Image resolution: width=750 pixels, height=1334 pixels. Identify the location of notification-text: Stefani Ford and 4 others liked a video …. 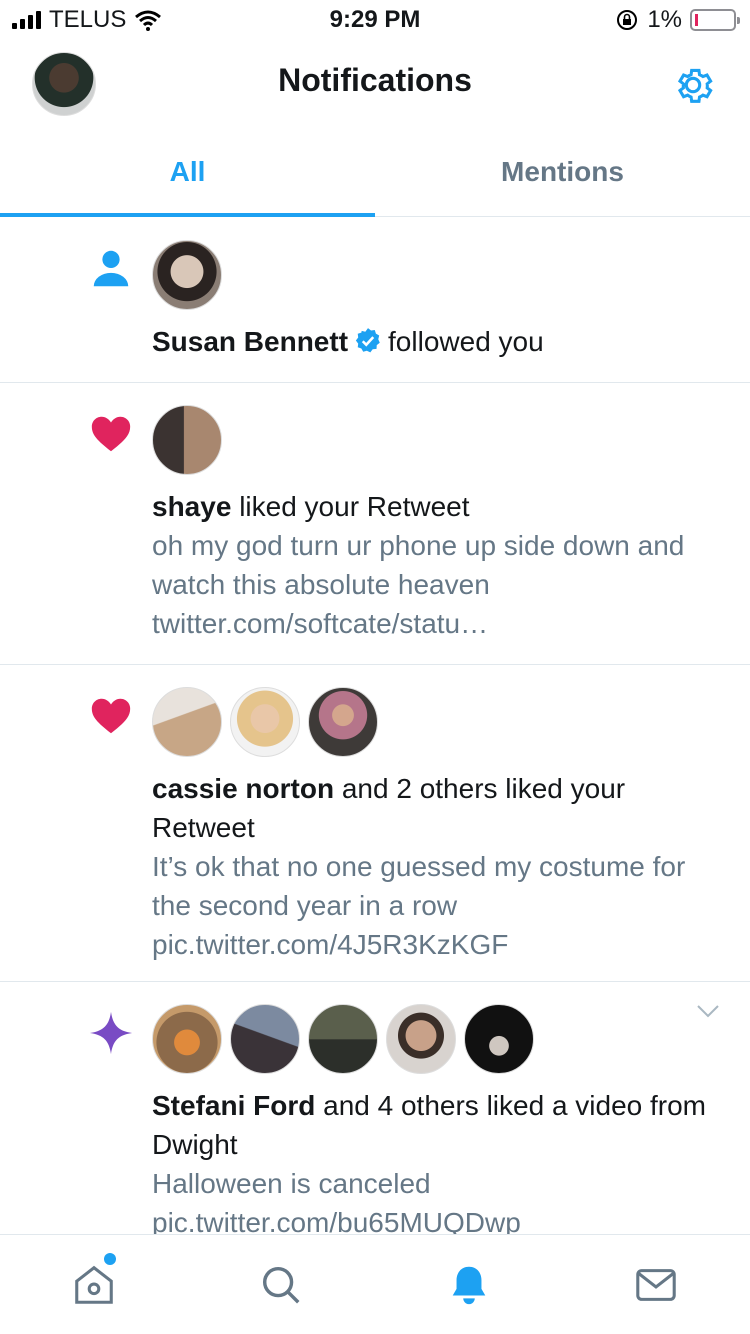
(436, 1125).